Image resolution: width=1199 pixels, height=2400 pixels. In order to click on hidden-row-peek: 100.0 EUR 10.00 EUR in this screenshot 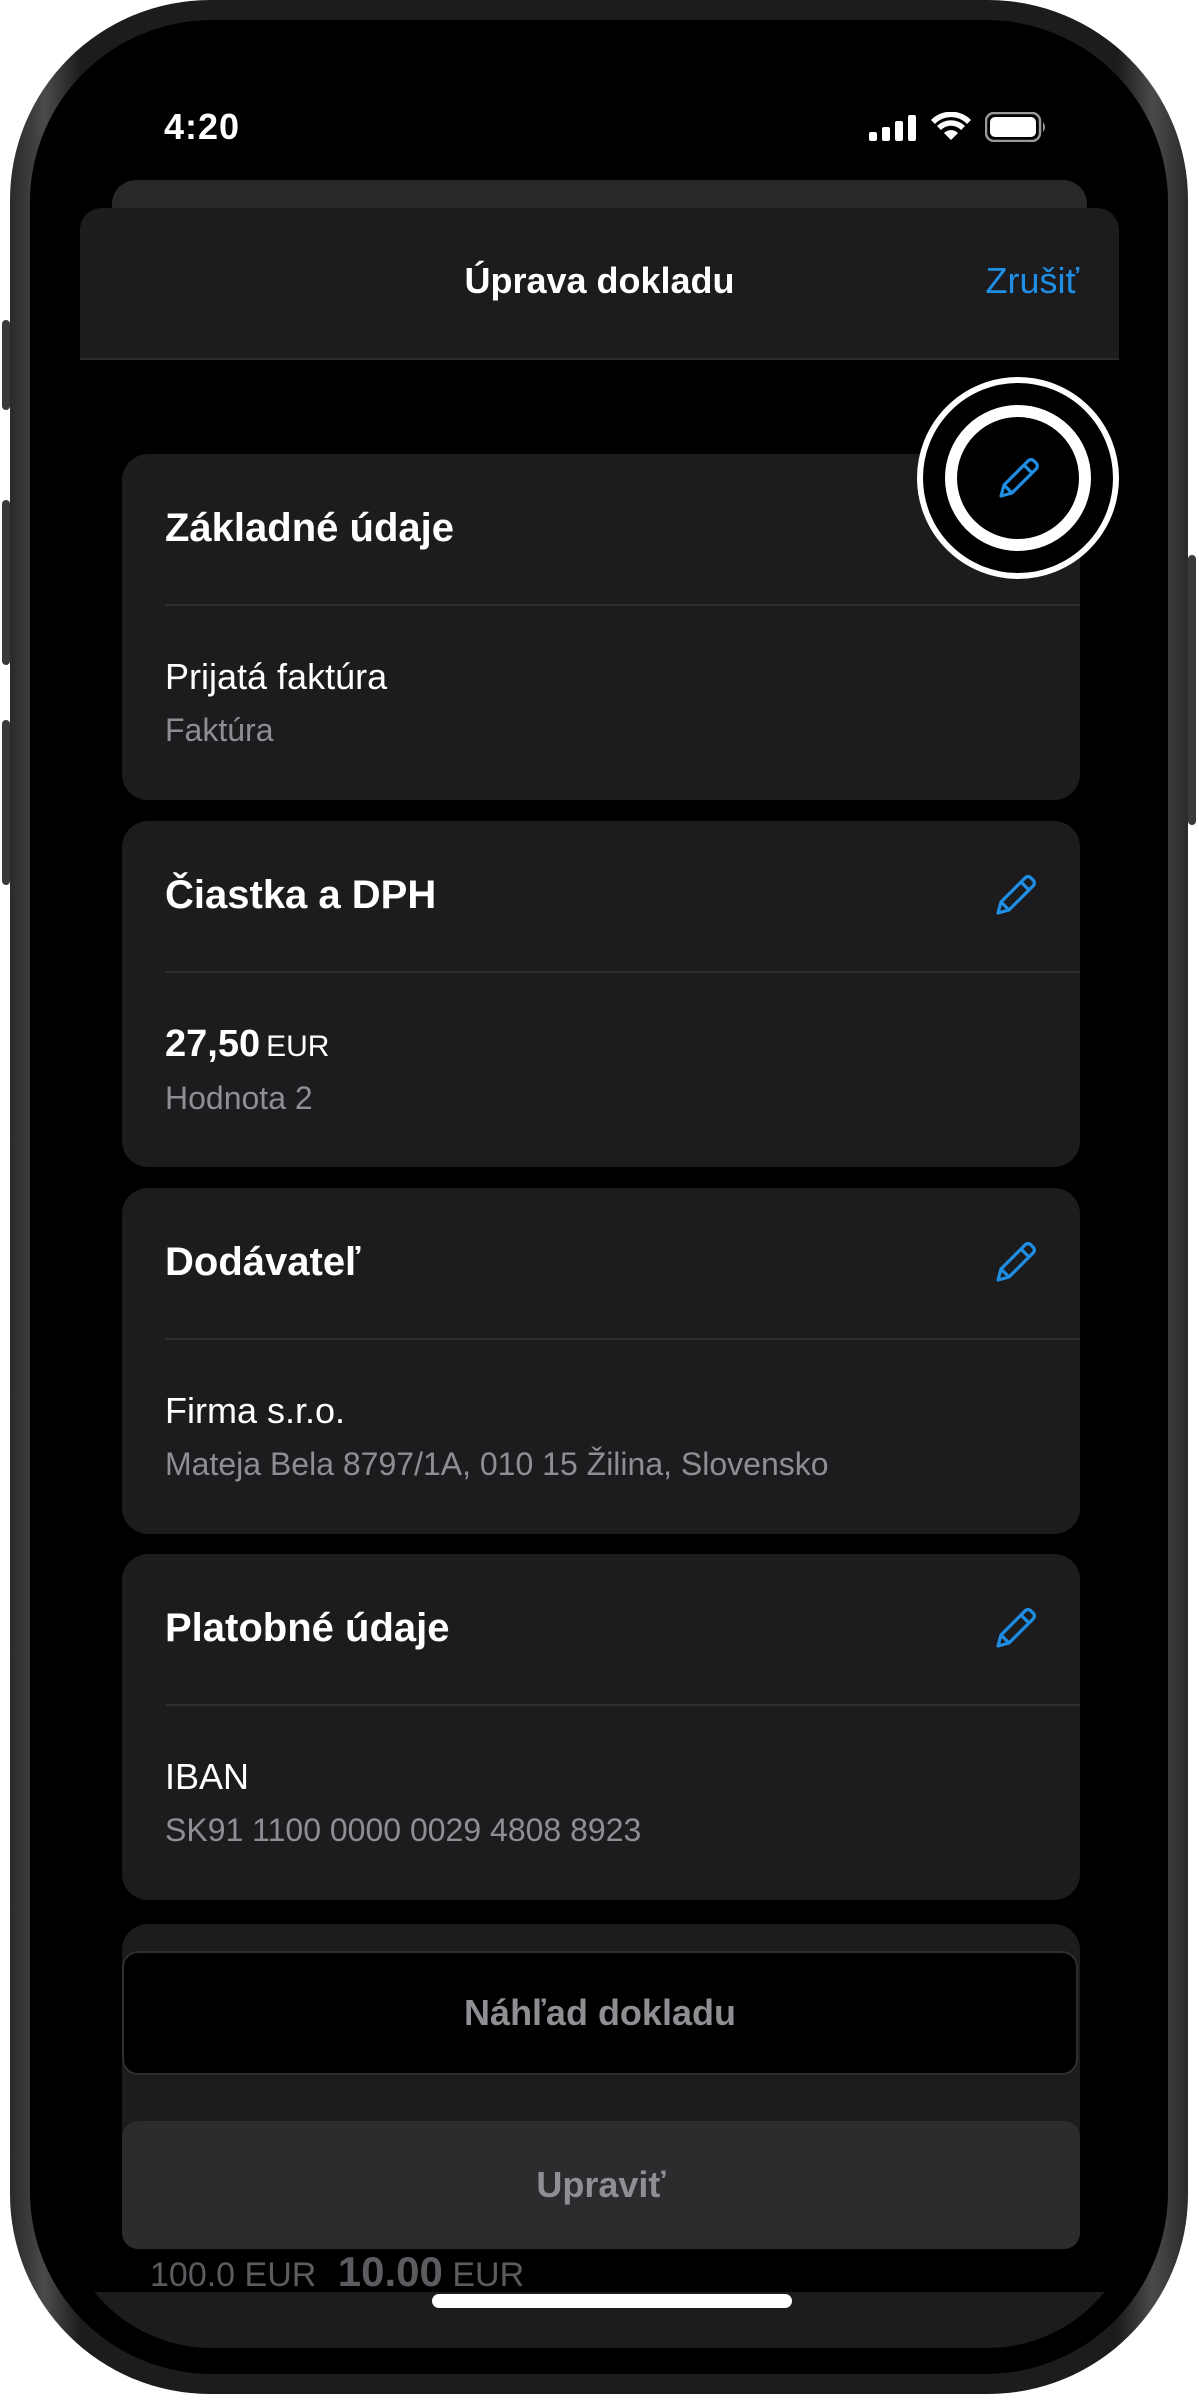, I will do `click(337, 2272)`.